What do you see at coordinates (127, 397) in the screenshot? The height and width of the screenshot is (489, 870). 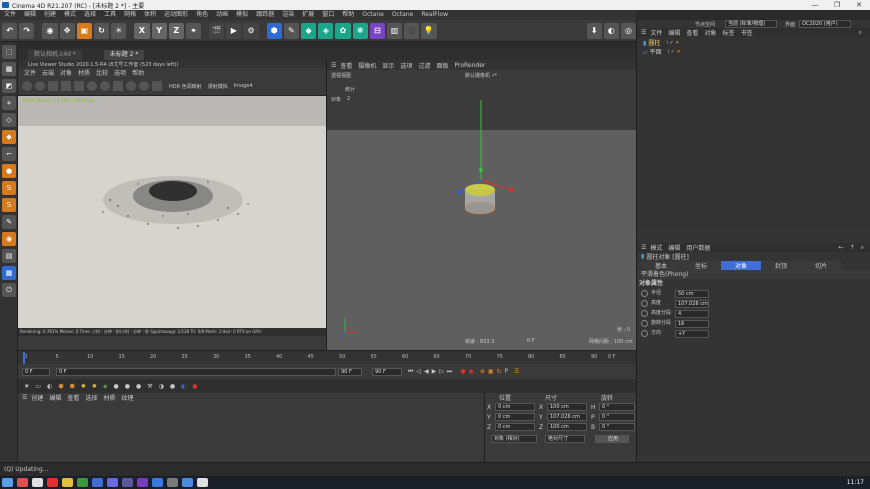 I see `mat-menu-texture: 纹理` at bounding box center [127, 397].